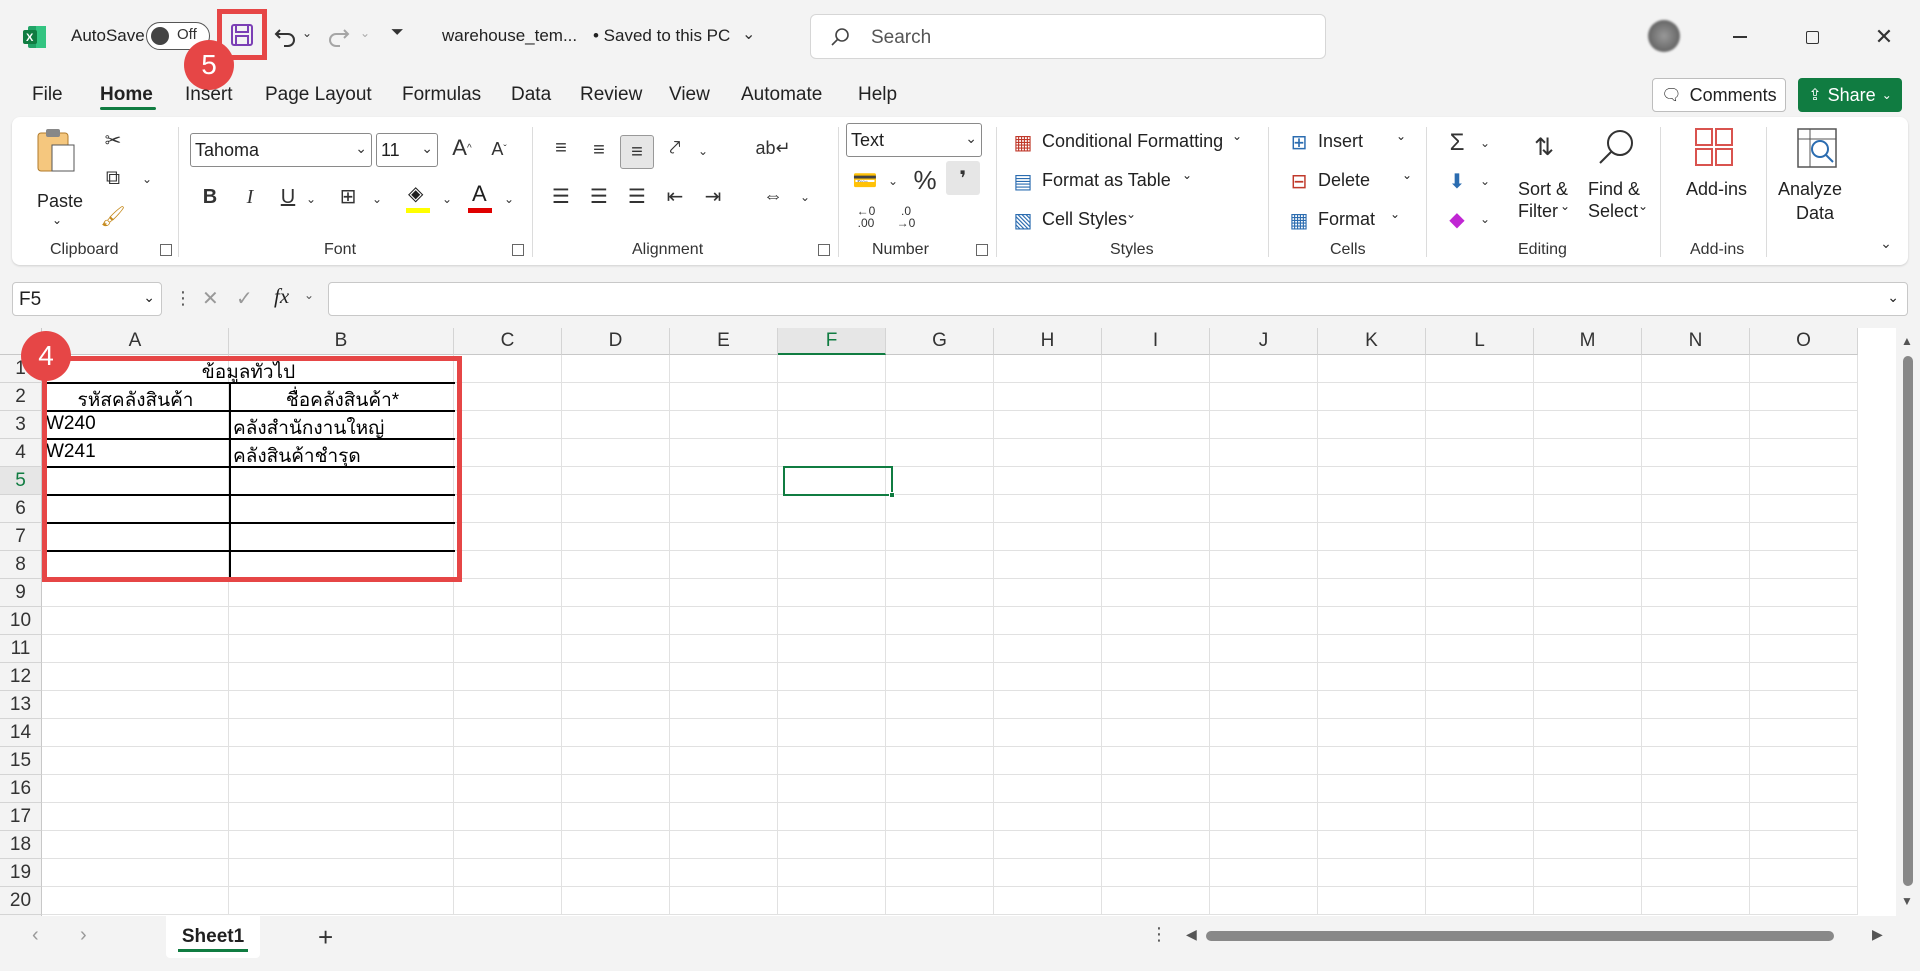 The height and width of the screenshot is (971, 1920). Describe the element at coordinates (250, 197) in the screenshot. I see `italic-button: I` at that location.